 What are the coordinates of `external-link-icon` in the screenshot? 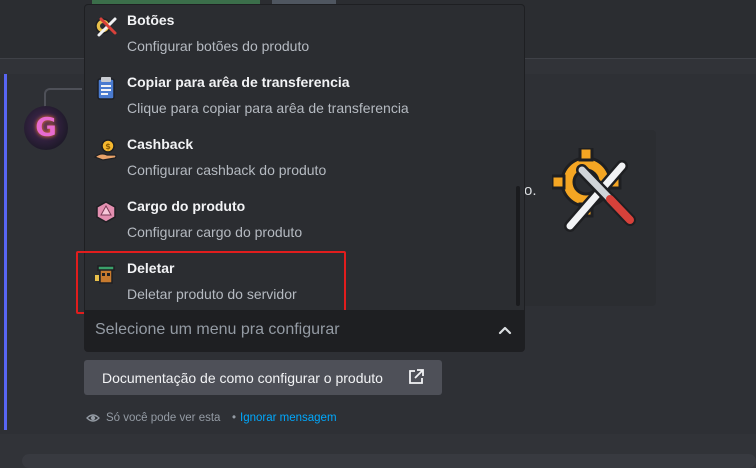 It's located at (416, 376).